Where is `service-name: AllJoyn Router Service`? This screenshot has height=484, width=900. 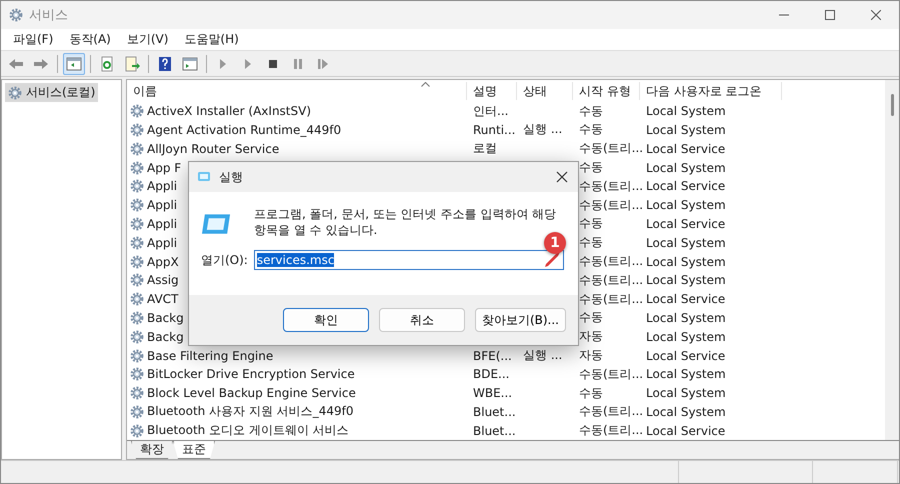 service-name: AllJoyn Router Service is located at coordinates (213, 149).